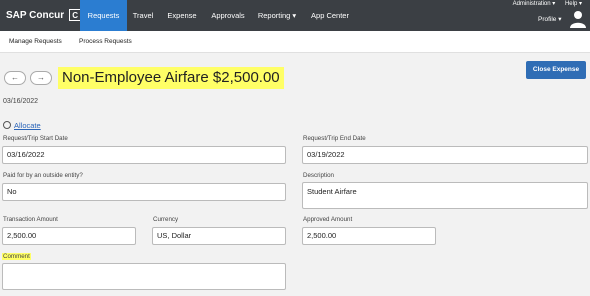 This screenshot has height=296, width=590. I want to click on forward-arrow-icon: →, so click(41, 78).